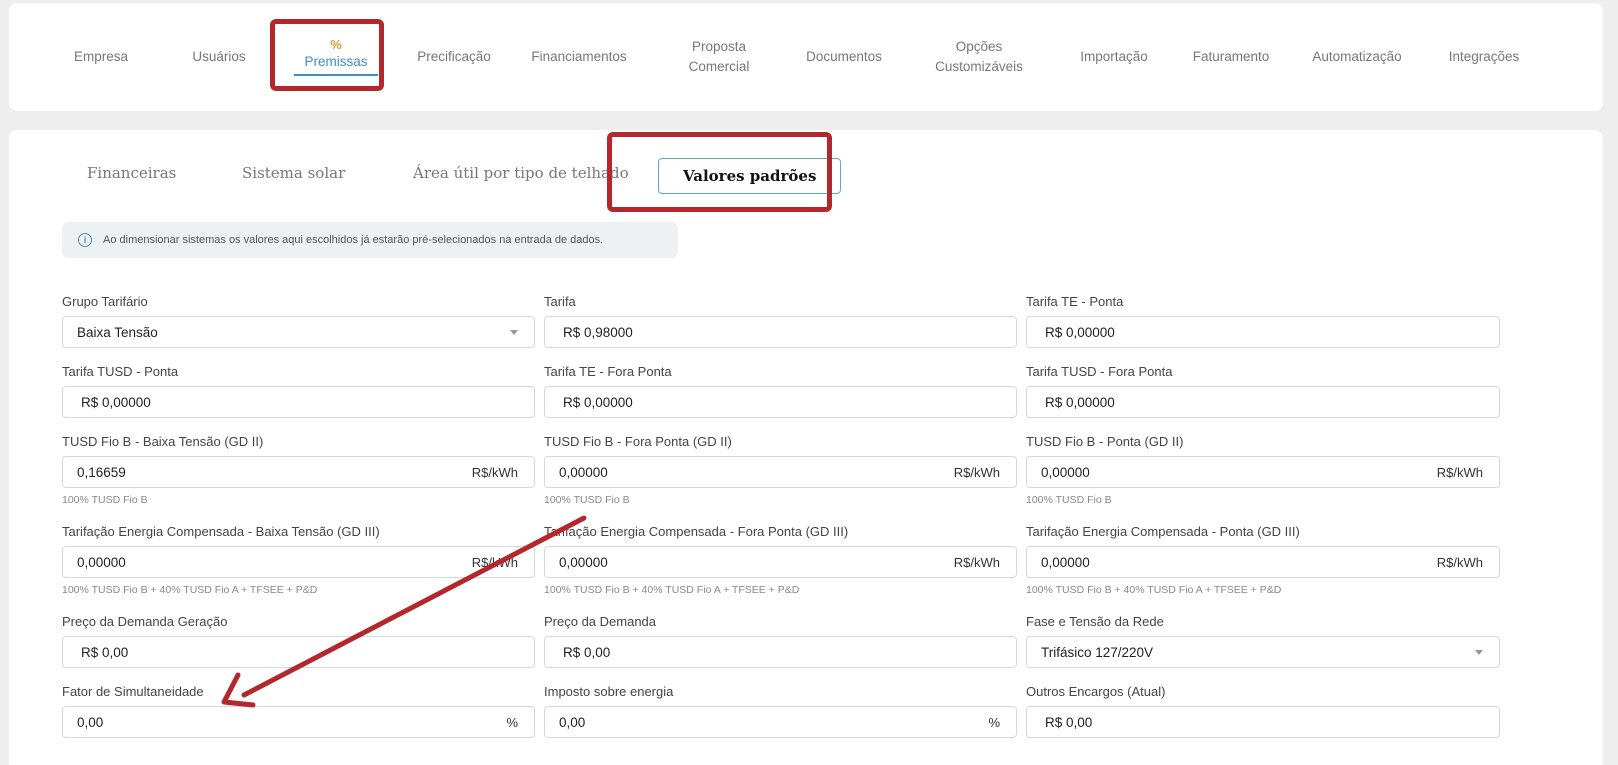 The height and width of the screenshot is (765, 1618). What do you see at coordinates (780, 402) in the screenshot?
I see `tarifa-te-fora-ponta-input: R$ 0,00000` at bounding box center [780, 402].